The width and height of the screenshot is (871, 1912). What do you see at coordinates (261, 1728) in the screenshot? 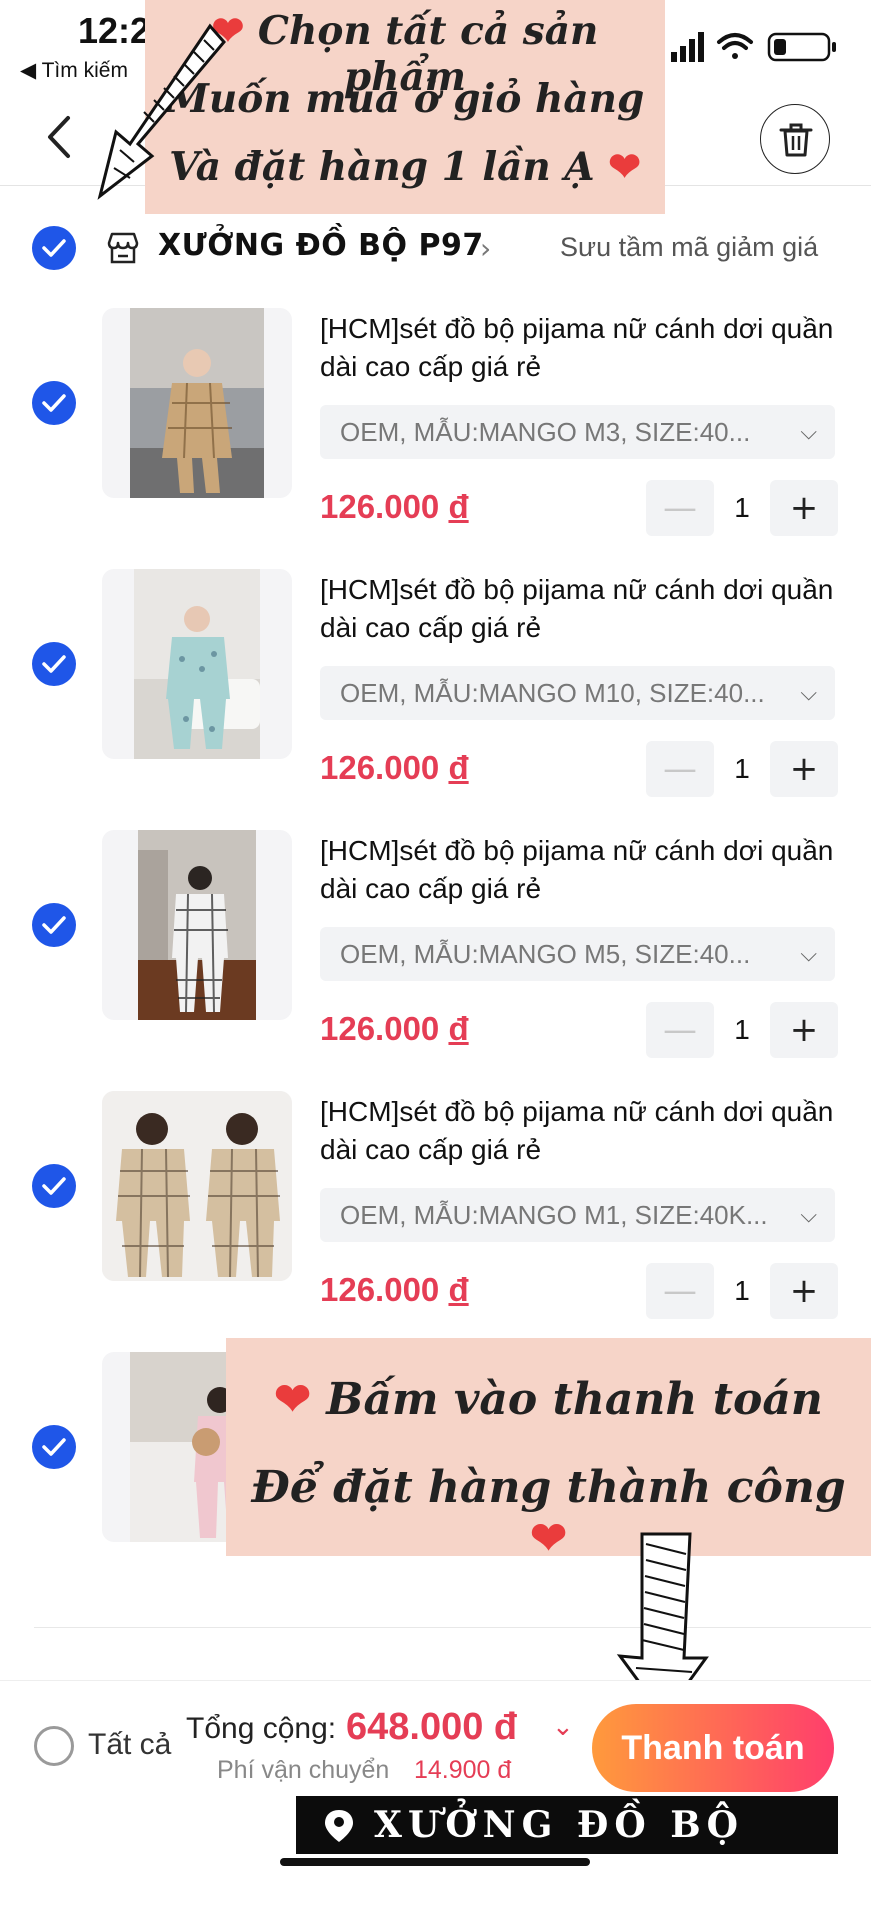
I see `total-label: Tổng cộng:` at bounding box center [261, 1728].